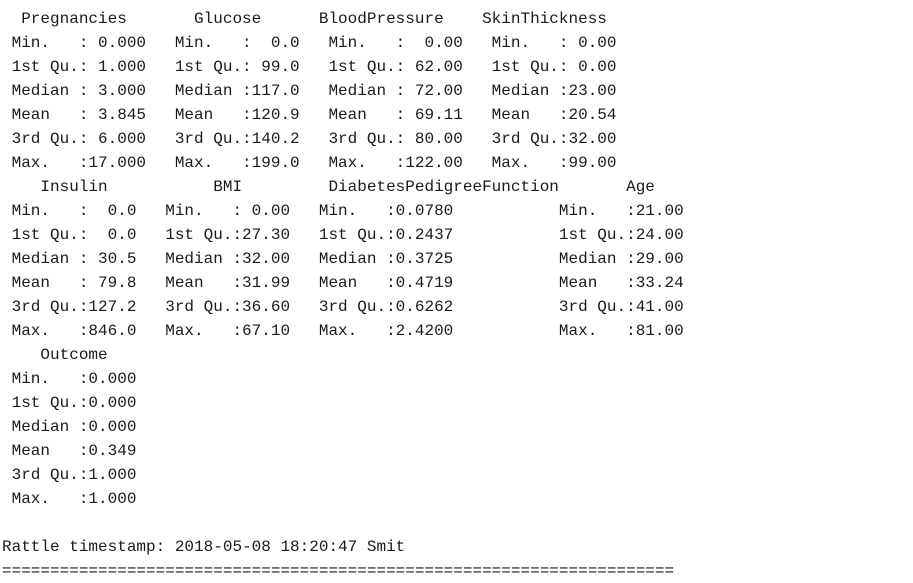  I want to click on summary-row: Min. :0.000, so click(69, 379).